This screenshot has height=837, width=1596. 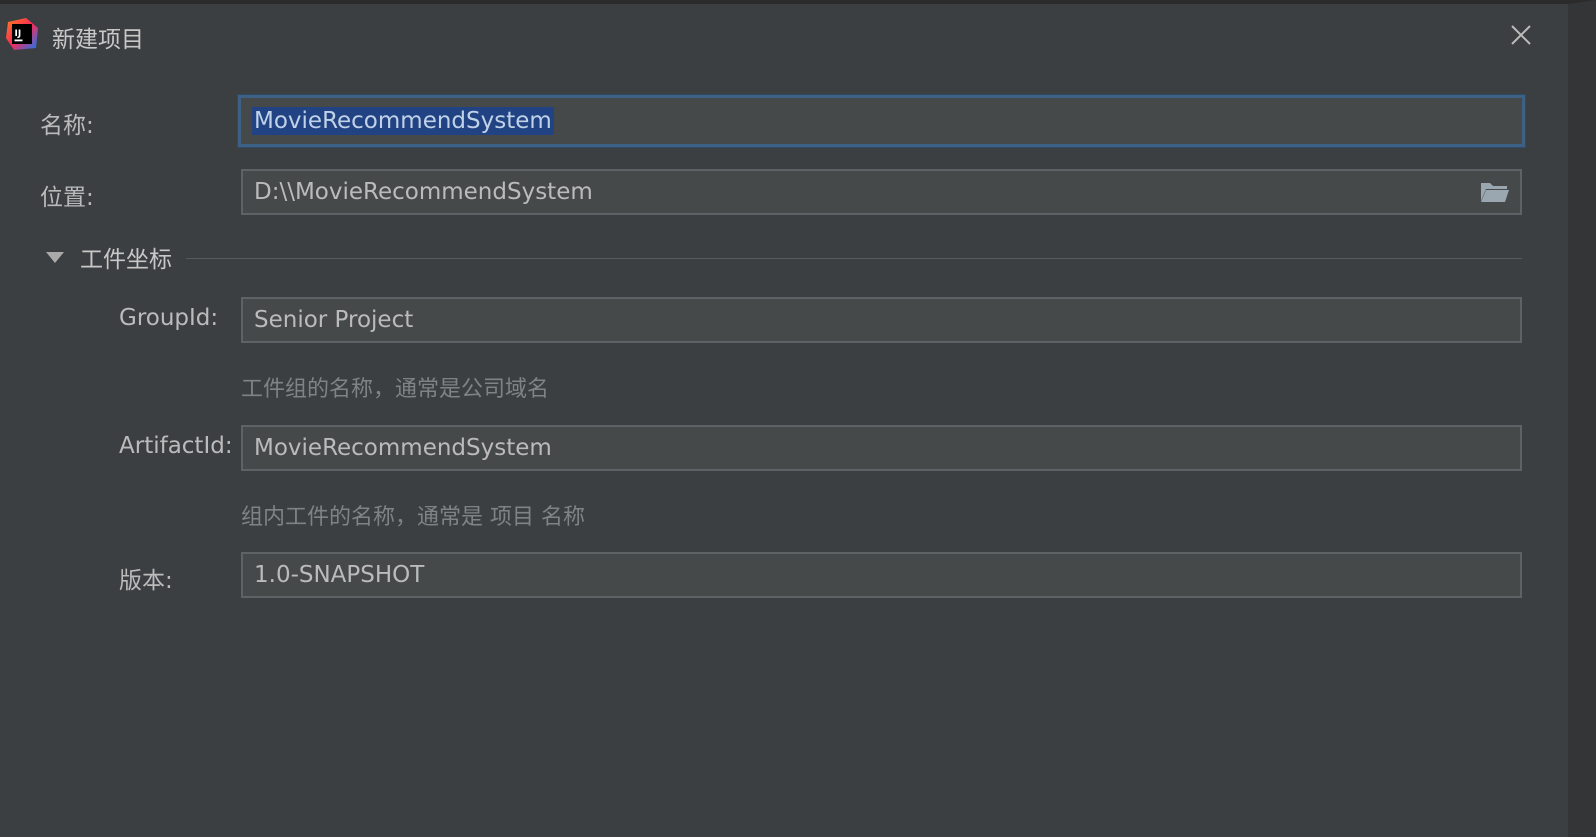 I want to click on intellij-idea-icon: IJ, so click(x=22, y=34).